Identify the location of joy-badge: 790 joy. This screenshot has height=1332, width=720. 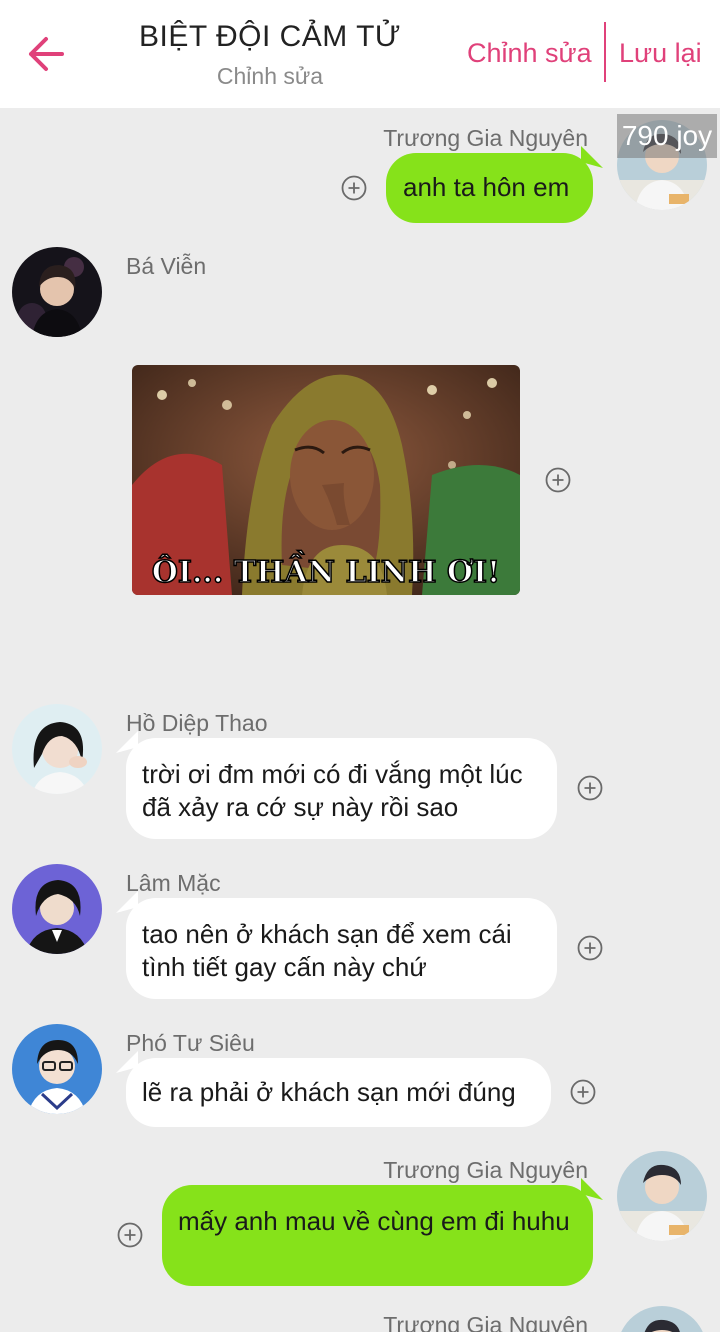
(667, 136).